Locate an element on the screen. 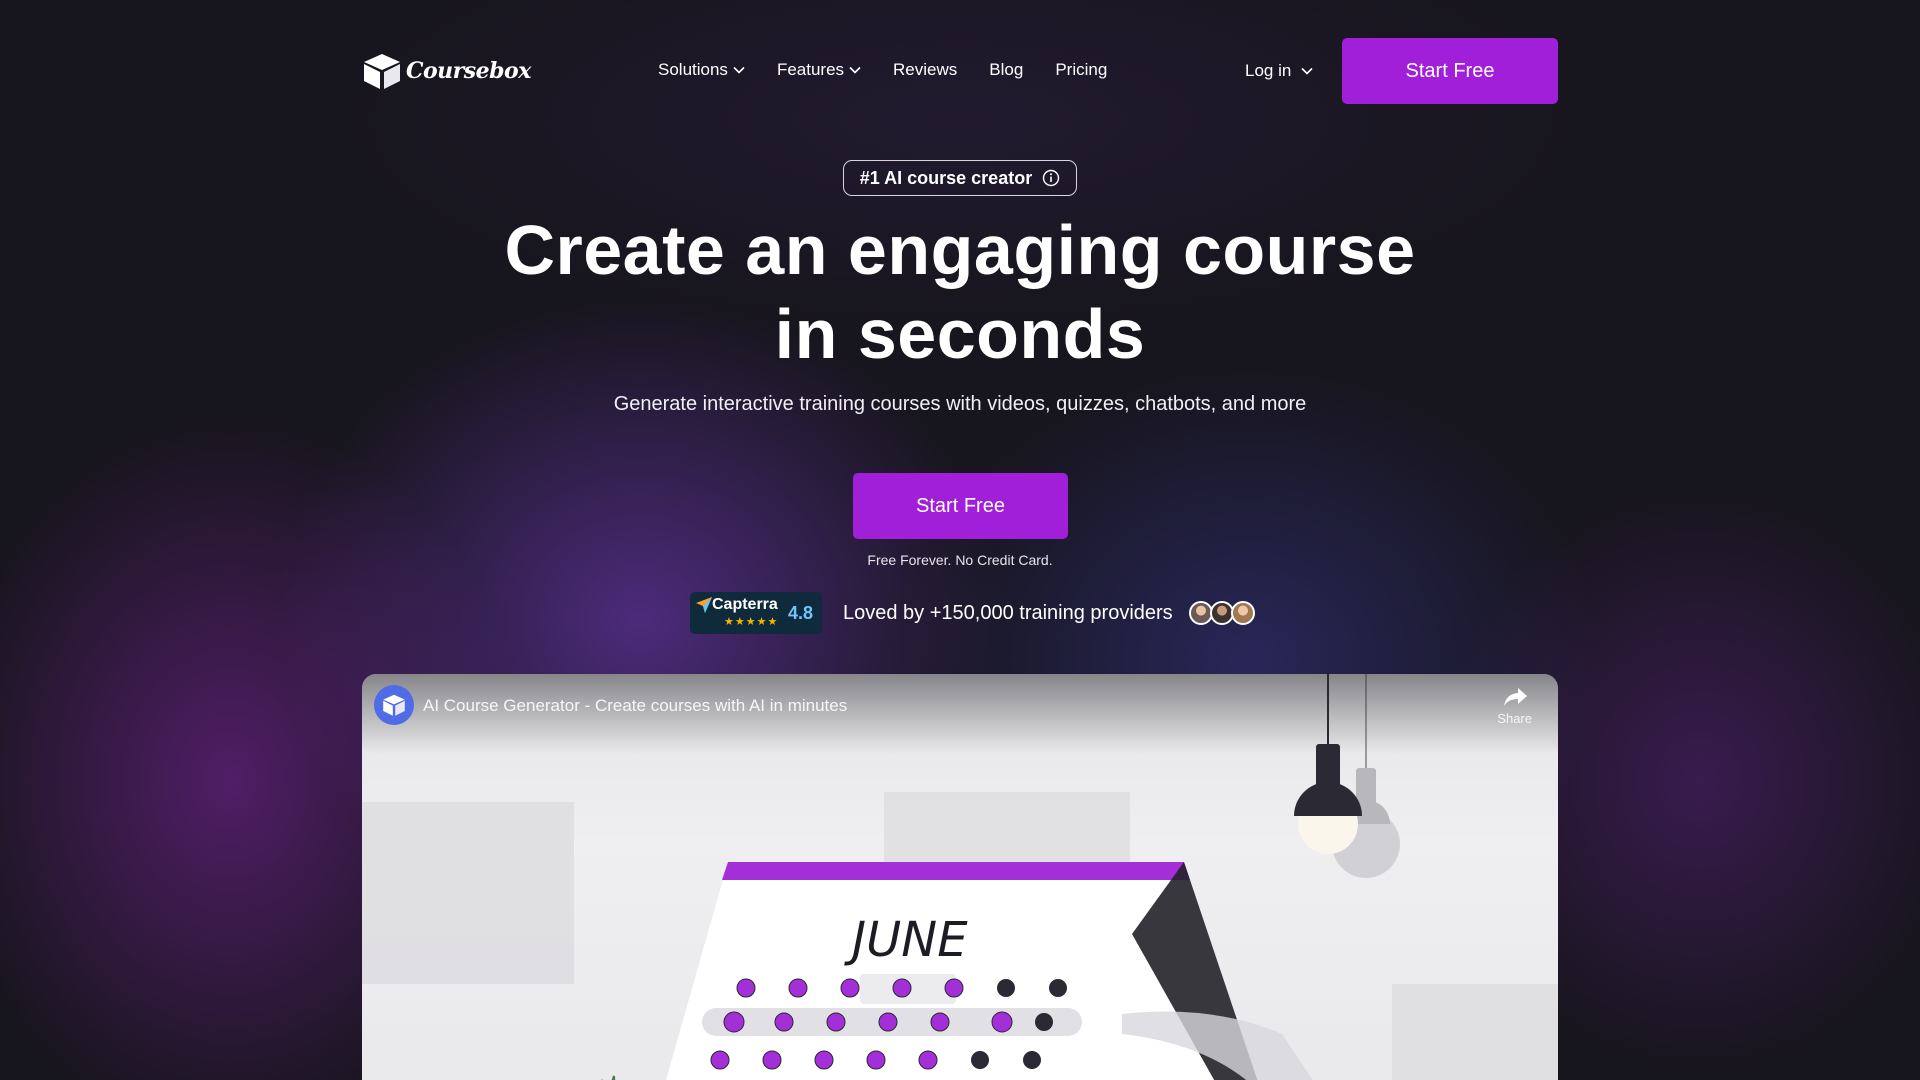 The height and width of the screenshot is (1080, 1920). free-forever-note: Free Forever. No Credit Card. is located at coordinates (960, 560).